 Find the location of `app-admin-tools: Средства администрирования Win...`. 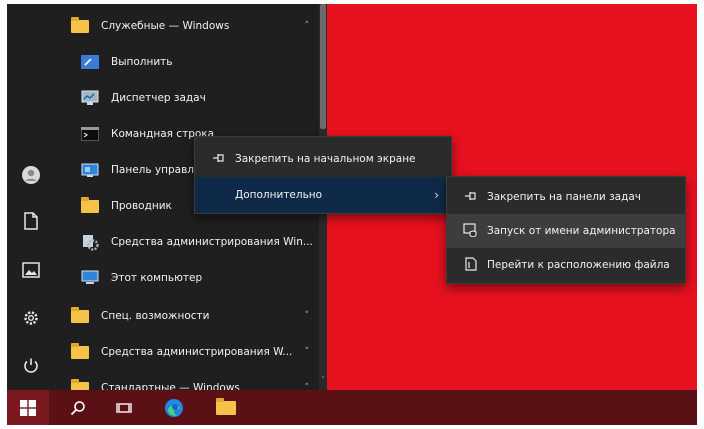

app-admin-tools: Средства администрирования Win... is located at coordinates (187, 242).